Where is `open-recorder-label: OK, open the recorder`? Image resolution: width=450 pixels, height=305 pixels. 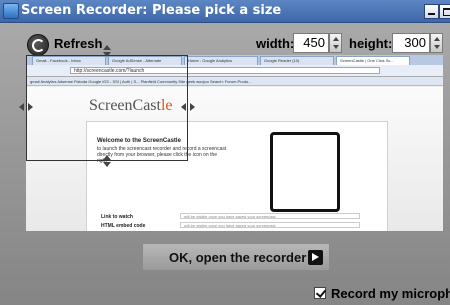 open-recorder-label: OK, open the recorder is located at coordinates (238, 257).